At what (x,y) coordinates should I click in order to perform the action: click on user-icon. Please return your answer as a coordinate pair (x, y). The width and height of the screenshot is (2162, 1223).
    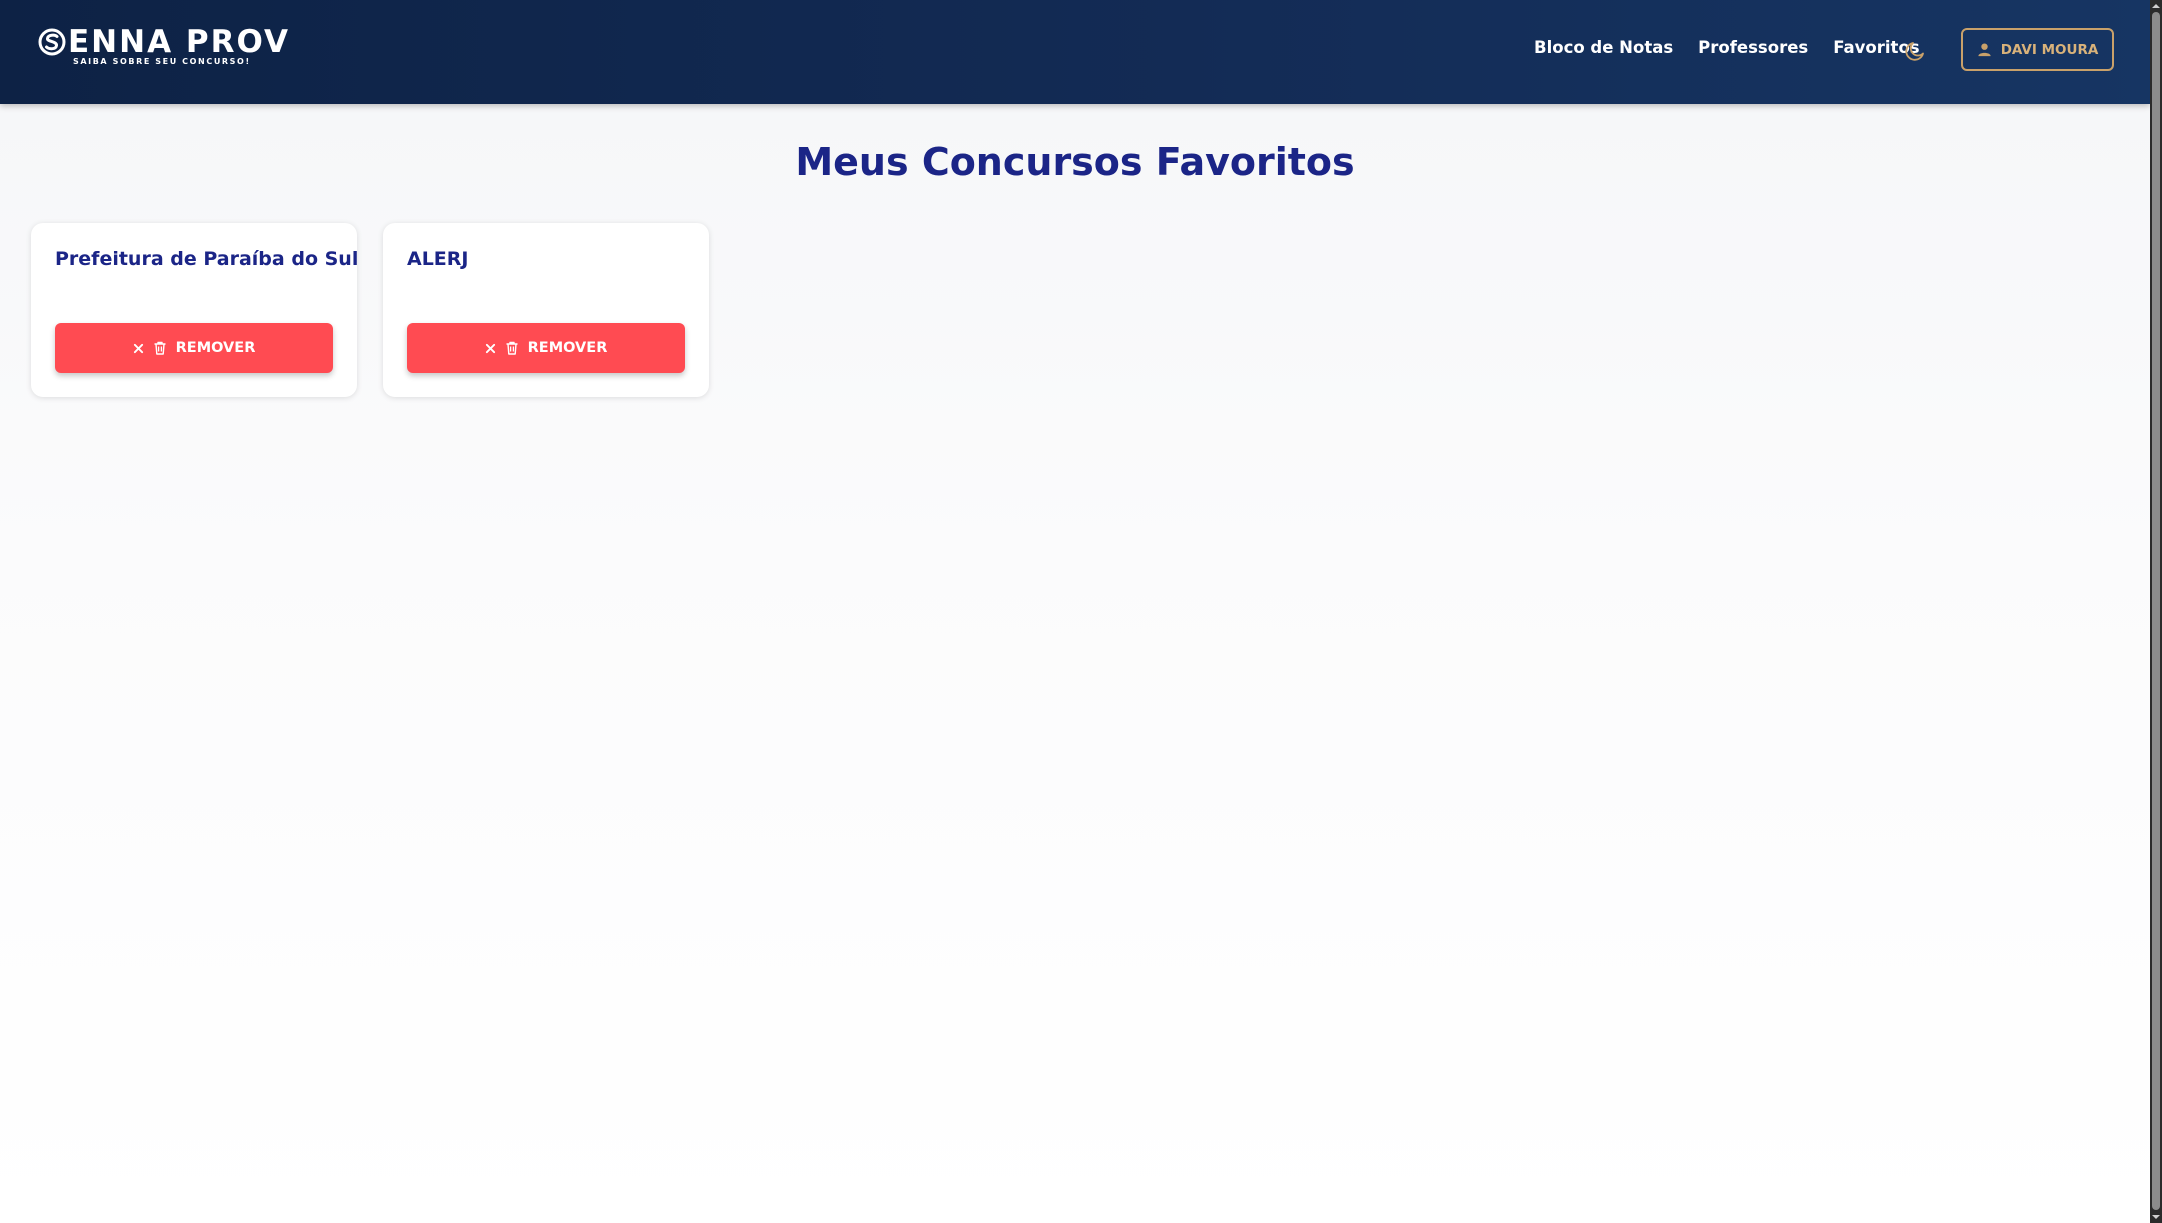
    Looking at the image, I should click on (1984, 50).